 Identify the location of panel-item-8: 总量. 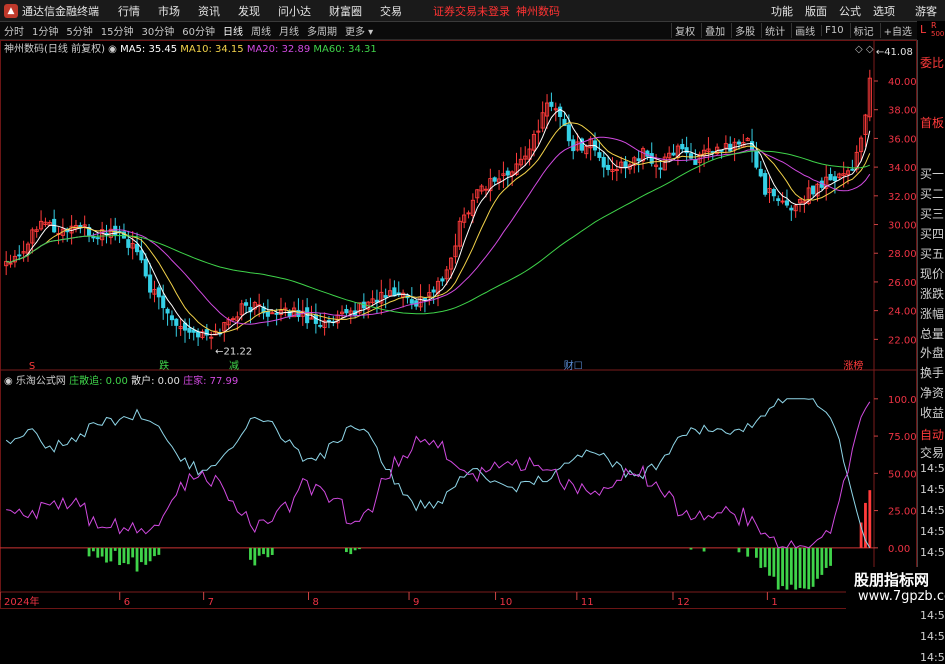
(932, 333).